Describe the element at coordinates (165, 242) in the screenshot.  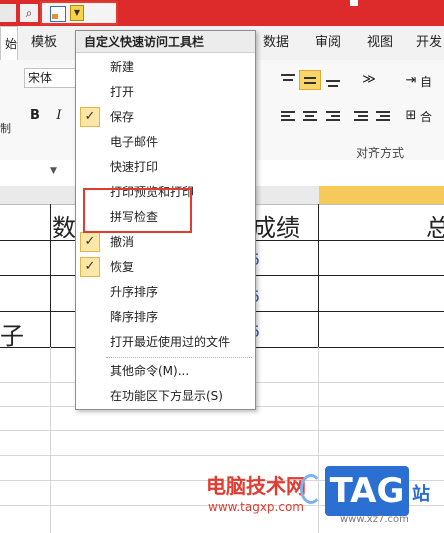
I see `menu-item: ✓ 撤消` at that location.